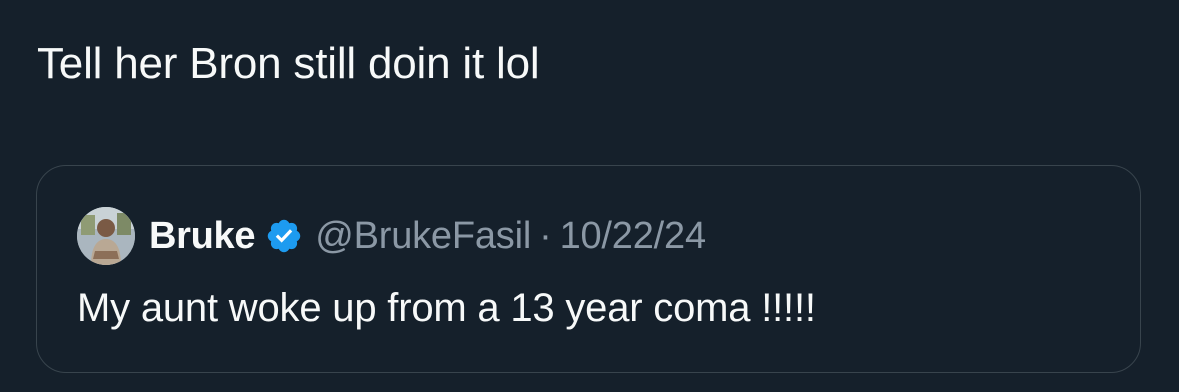 This screenshot has width=1179, height=392. I want to click on avatar, so click(106, 236).